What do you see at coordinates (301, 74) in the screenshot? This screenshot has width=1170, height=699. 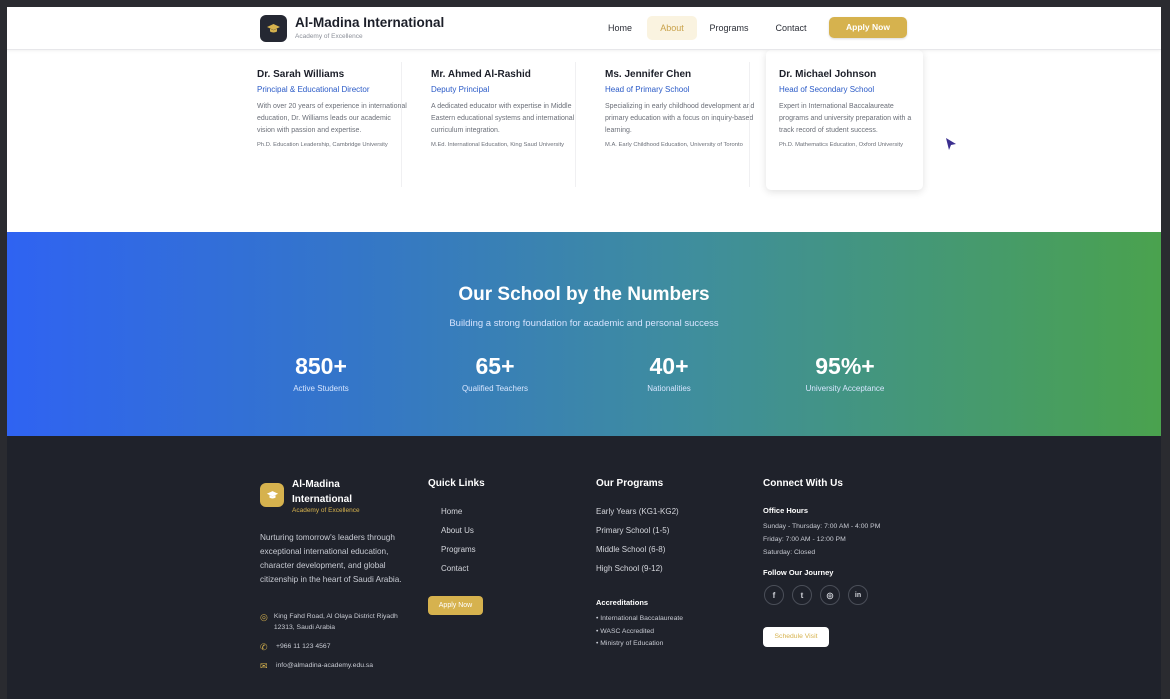 I see `staff-name: Dr. Sarah Williams` at bounding box center [301, 74].